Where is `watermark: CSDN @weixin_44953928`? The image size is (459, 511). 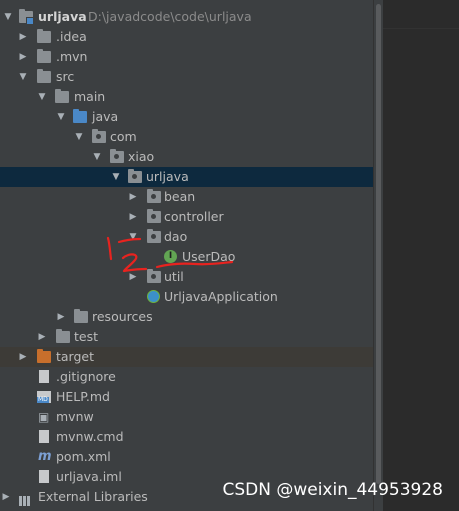
watermark: CSDN @weixin_44953928 is located at coordinates (332, 490).